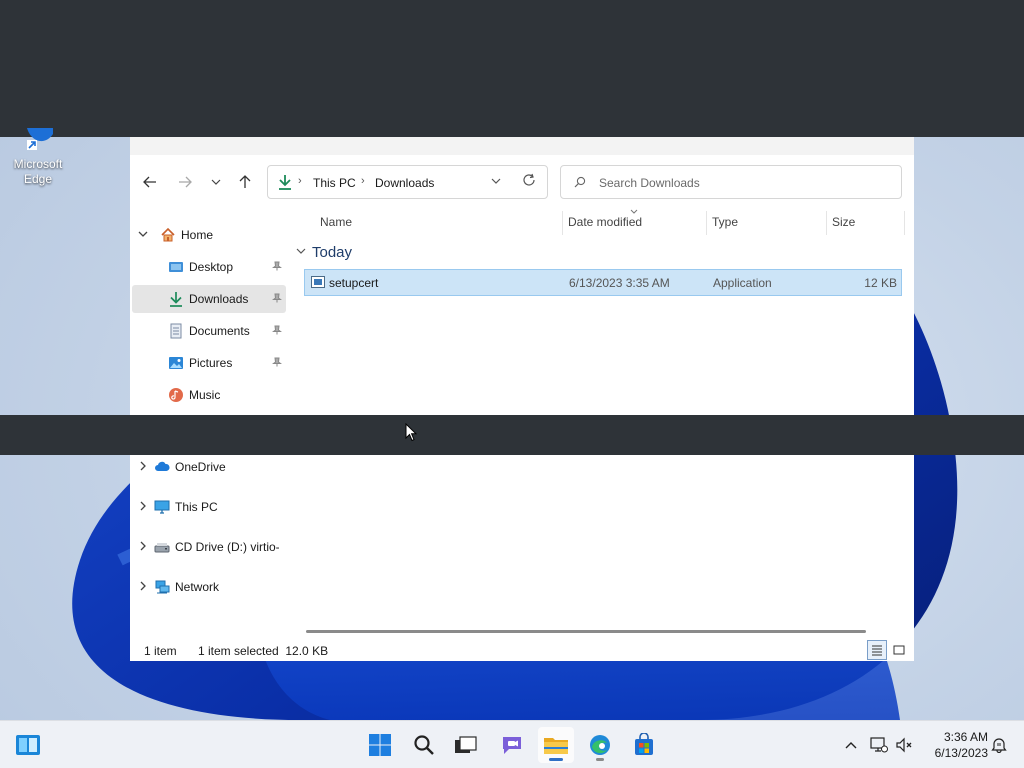  Describe the element at coordinates (219, 299) in the screenshot. I see `sidebar-item-label: Downloads` at that location.